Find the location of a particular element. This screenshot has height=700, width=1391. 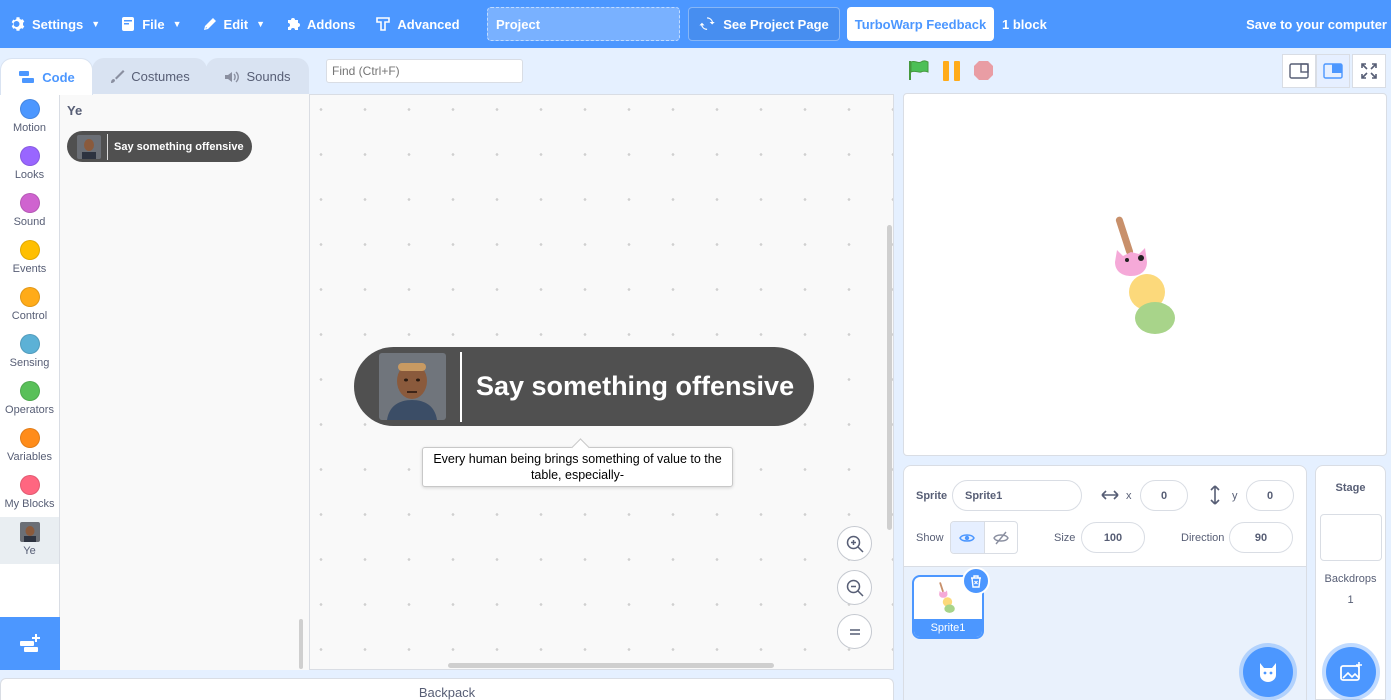

show-hidden-button is located at coordinates (1001, 537).